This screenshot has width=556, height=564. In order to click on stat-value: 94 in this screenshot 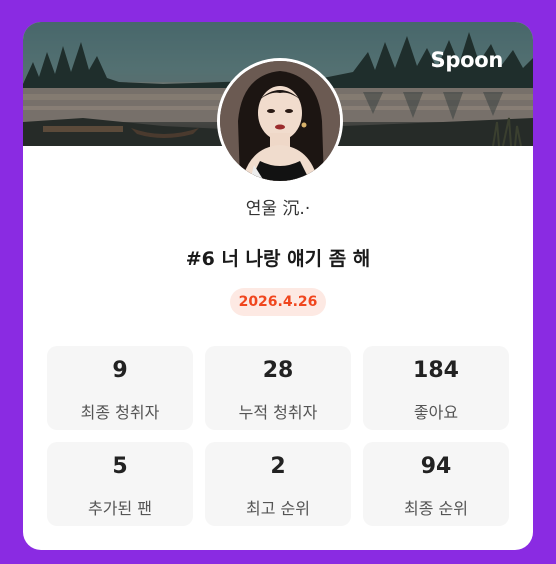, I will do `click(436, 466)`.